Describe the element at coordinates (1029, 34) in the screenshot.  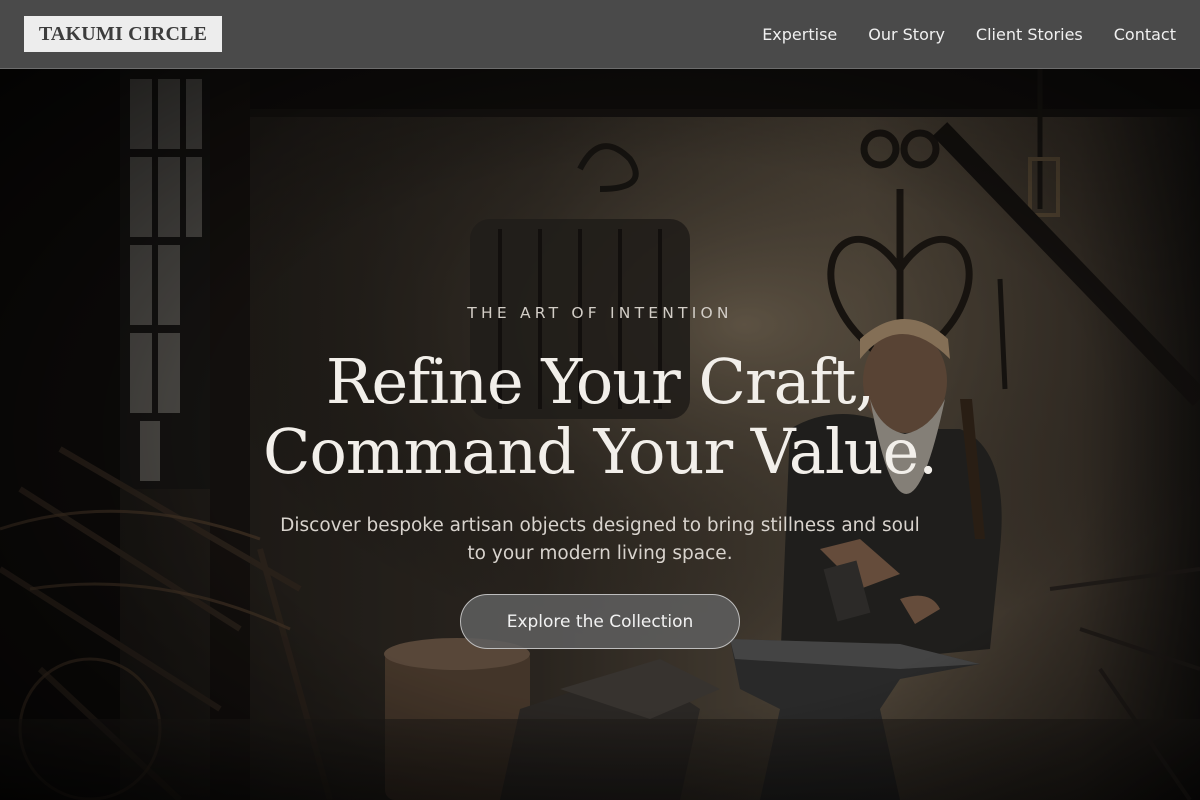
I see `nav-link-client-stories: Client Stories` at that location.